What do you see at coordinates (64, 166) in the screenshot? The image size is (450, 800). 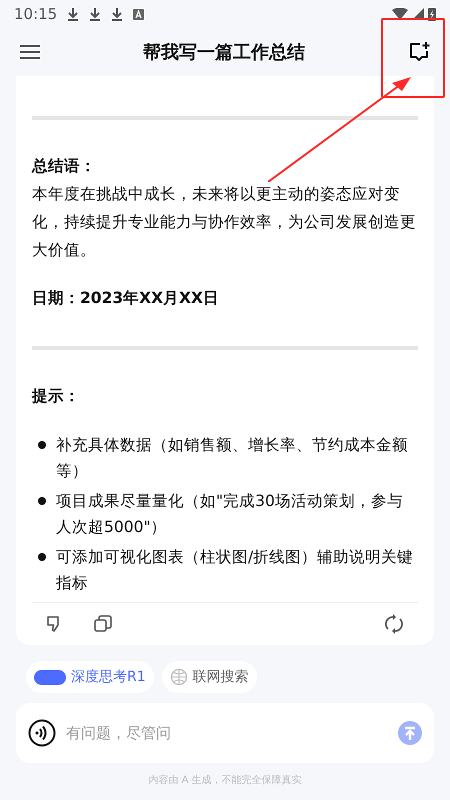 I see `summary-heading: 总结语：` at bounding box center [64, 166].